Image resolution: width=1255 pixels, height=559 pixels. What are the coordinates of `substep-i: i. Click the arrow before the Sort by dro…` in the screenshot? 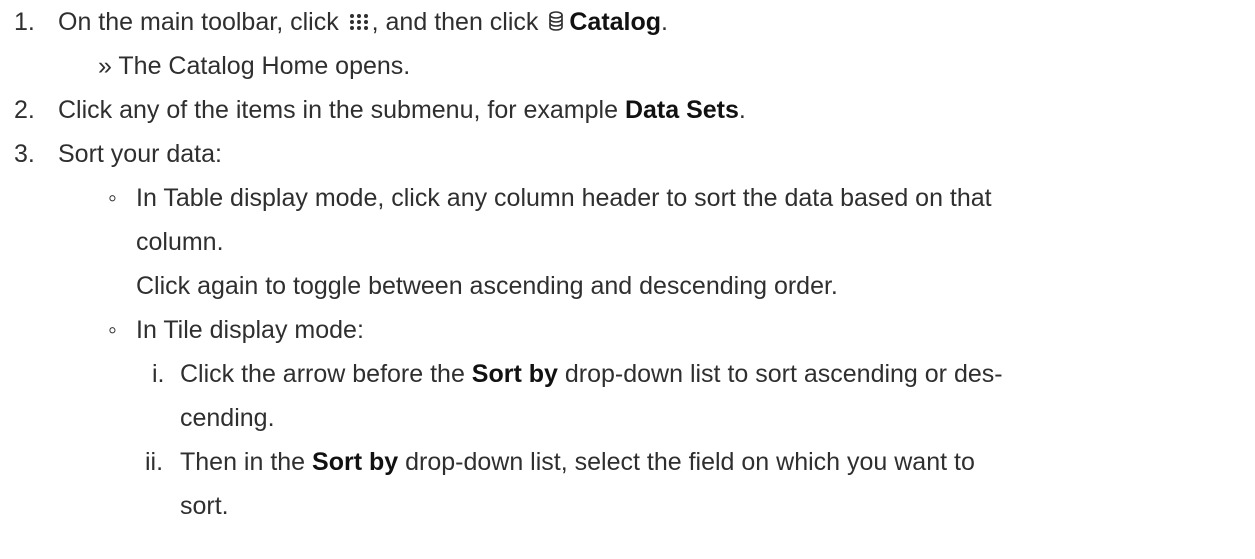 It's located at (577, 374).